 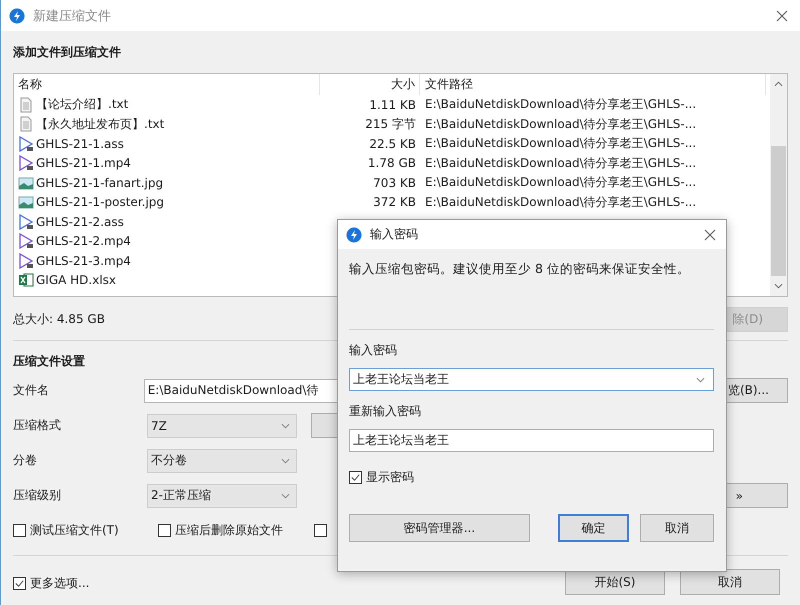 I want to click on file-size: 1.11 KB, so click(x=392, y=105).